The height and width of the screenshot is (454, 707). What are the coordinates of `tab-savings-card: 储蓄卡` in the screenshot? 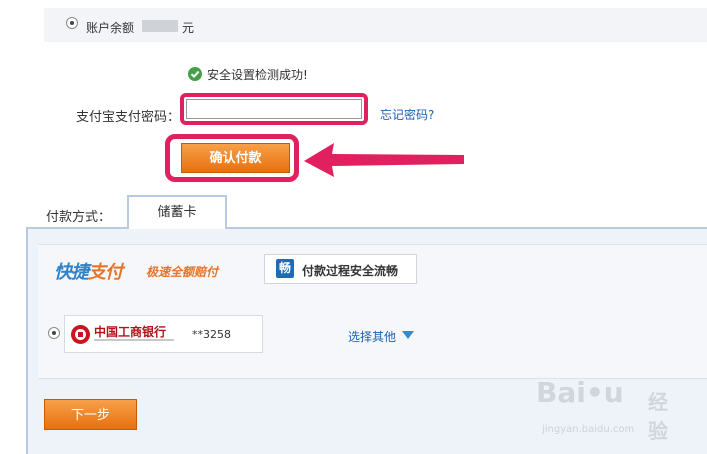 It's located at (177, 212).